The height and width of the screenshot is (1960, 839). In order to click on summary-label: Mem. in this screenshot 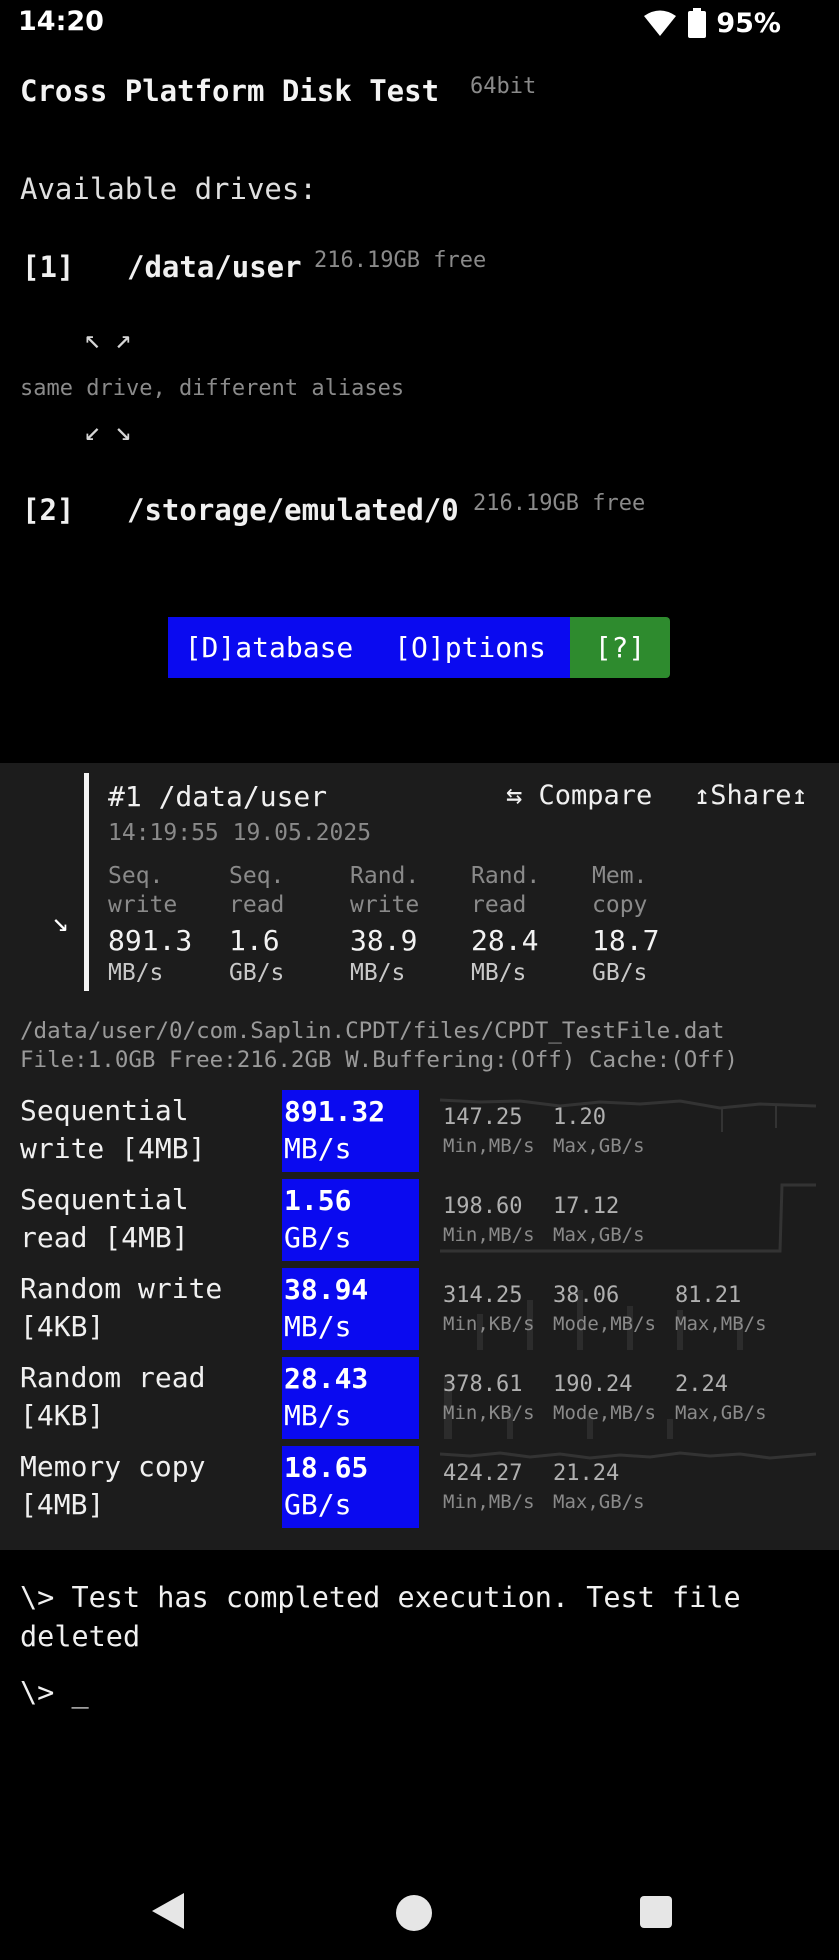, I will do `click(620, 876)`.